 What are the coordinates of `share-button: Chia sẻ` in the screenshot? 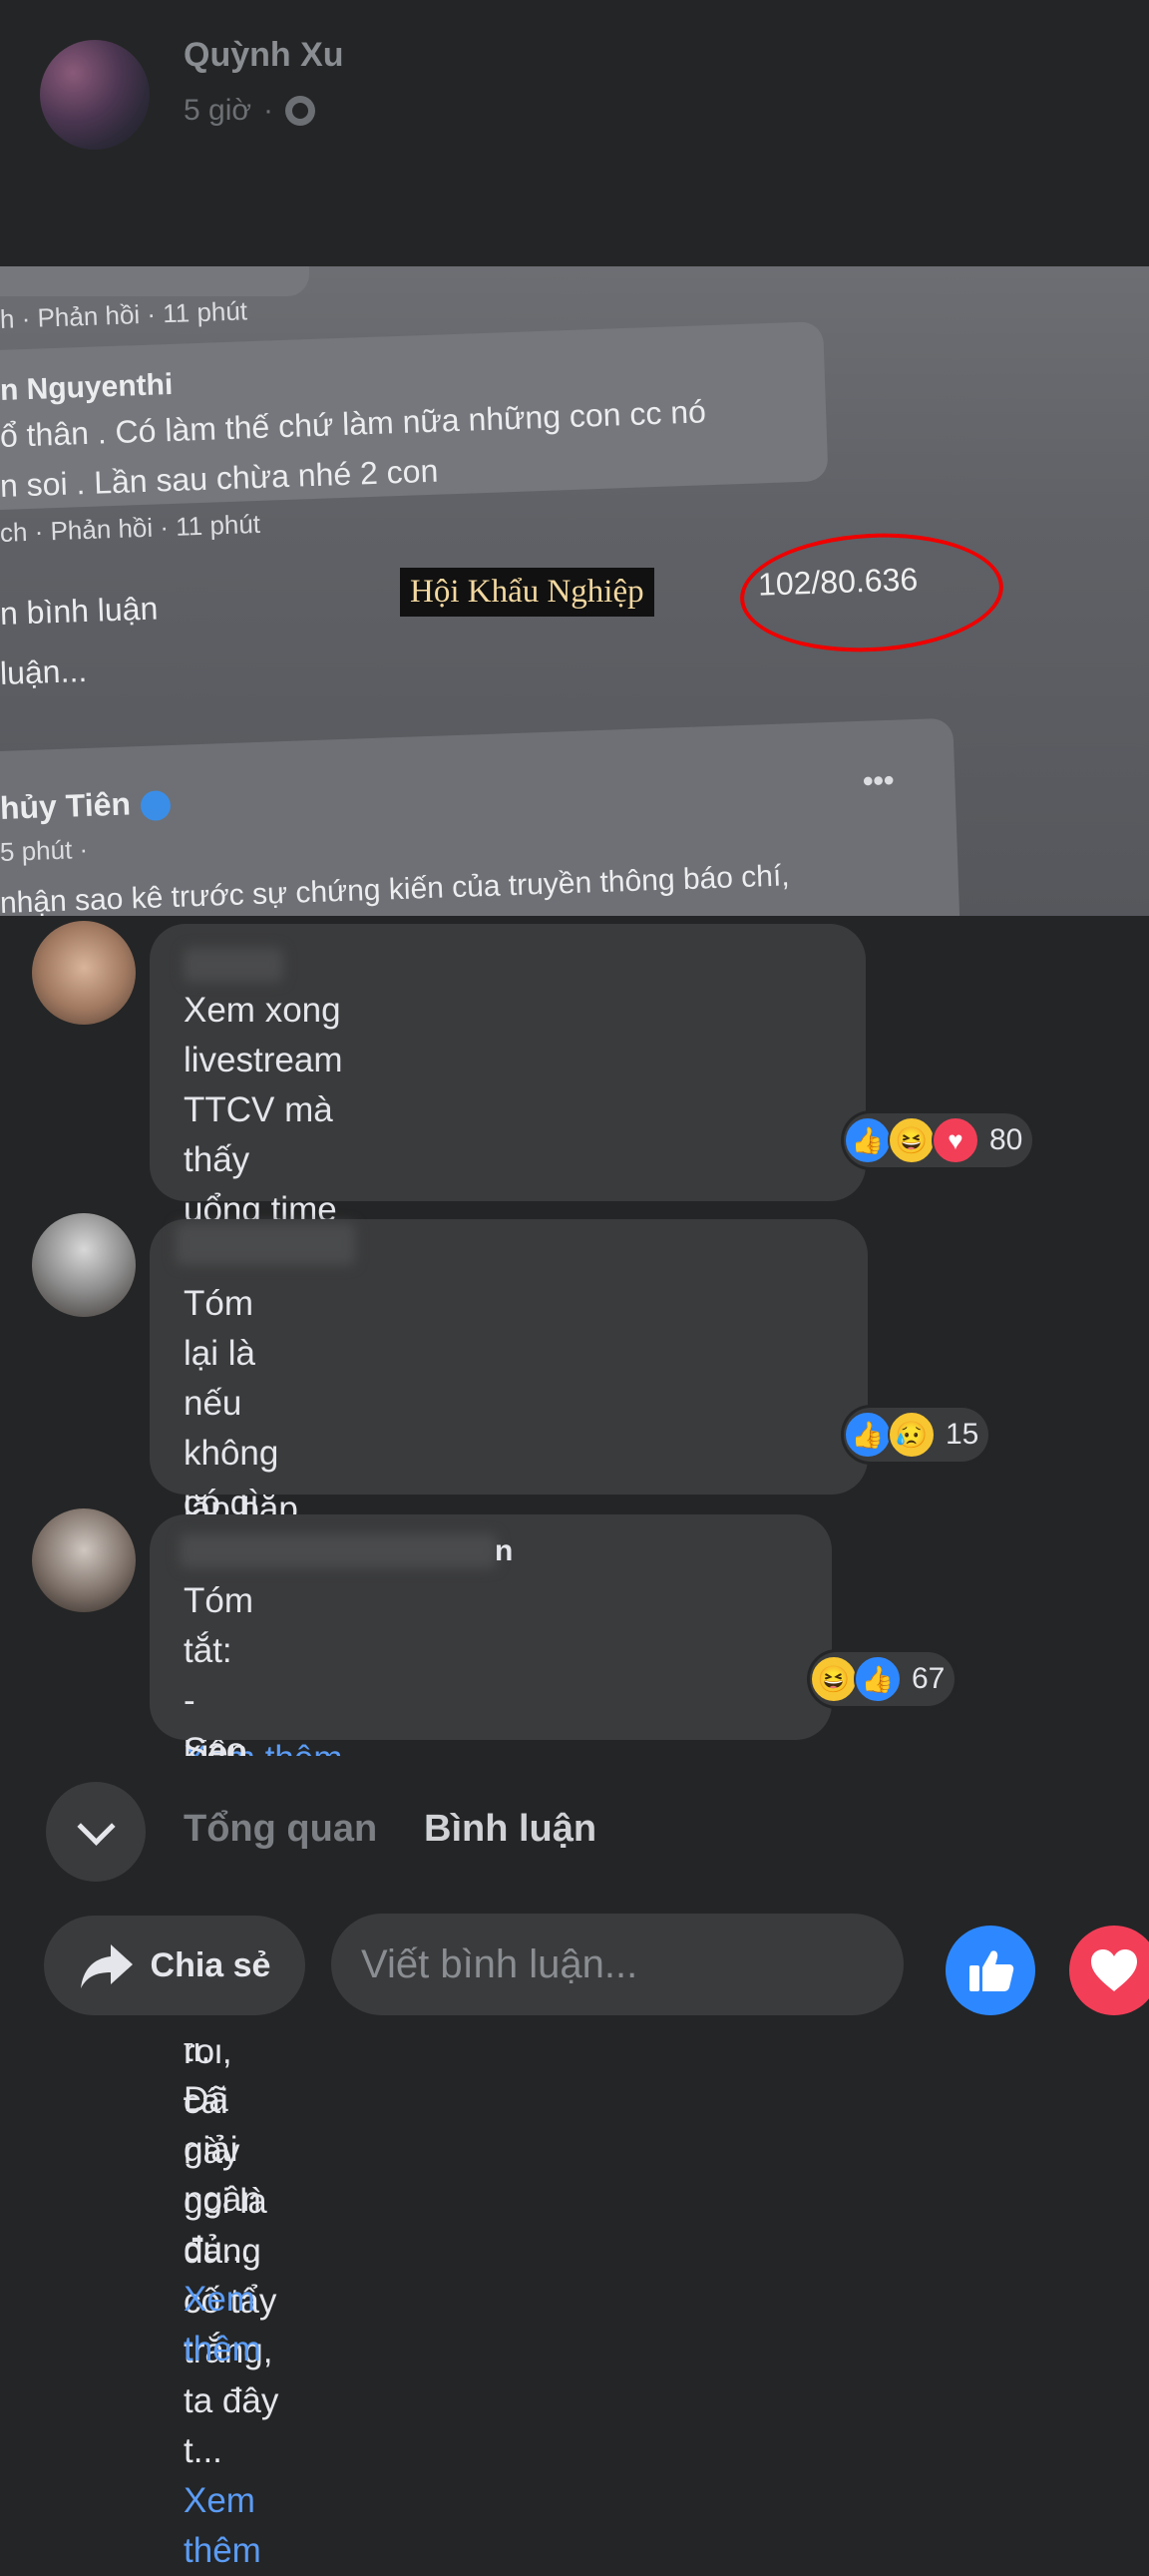 It's located at (174, 1965).